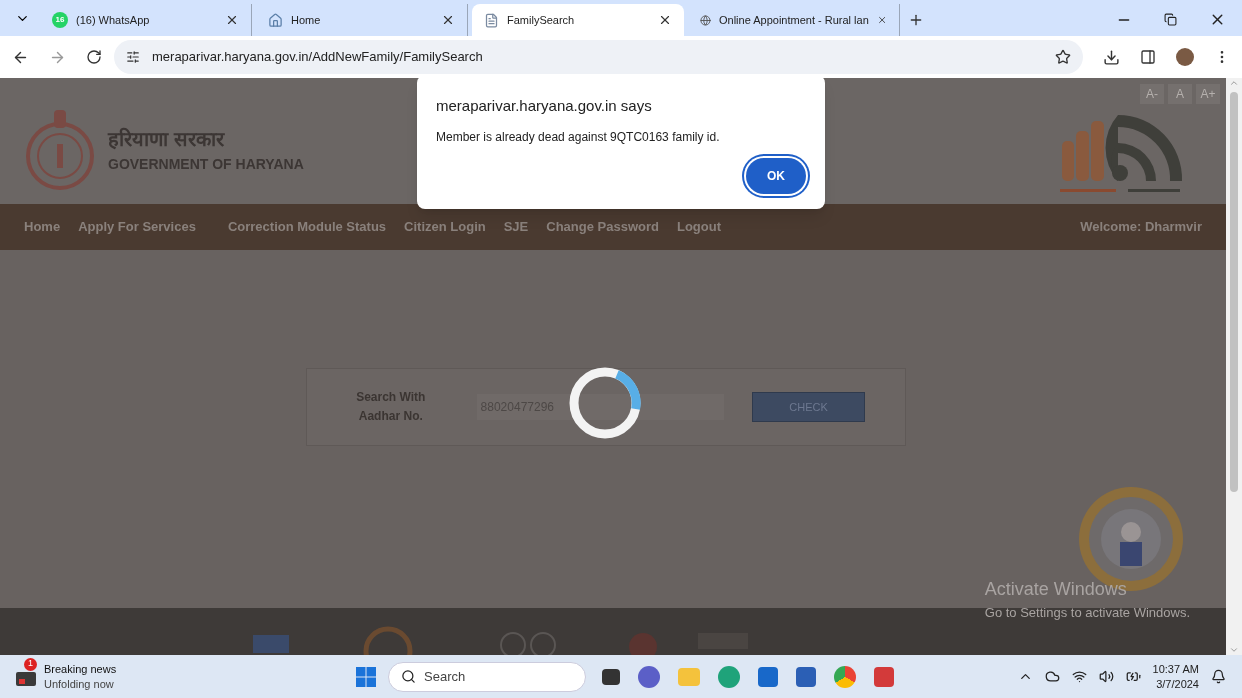 The height and width of the screenshot is (698, 1242). Describe the element at coordinates (602, 227) in the screenshot. I see `nav-link: Change Password` at that location.